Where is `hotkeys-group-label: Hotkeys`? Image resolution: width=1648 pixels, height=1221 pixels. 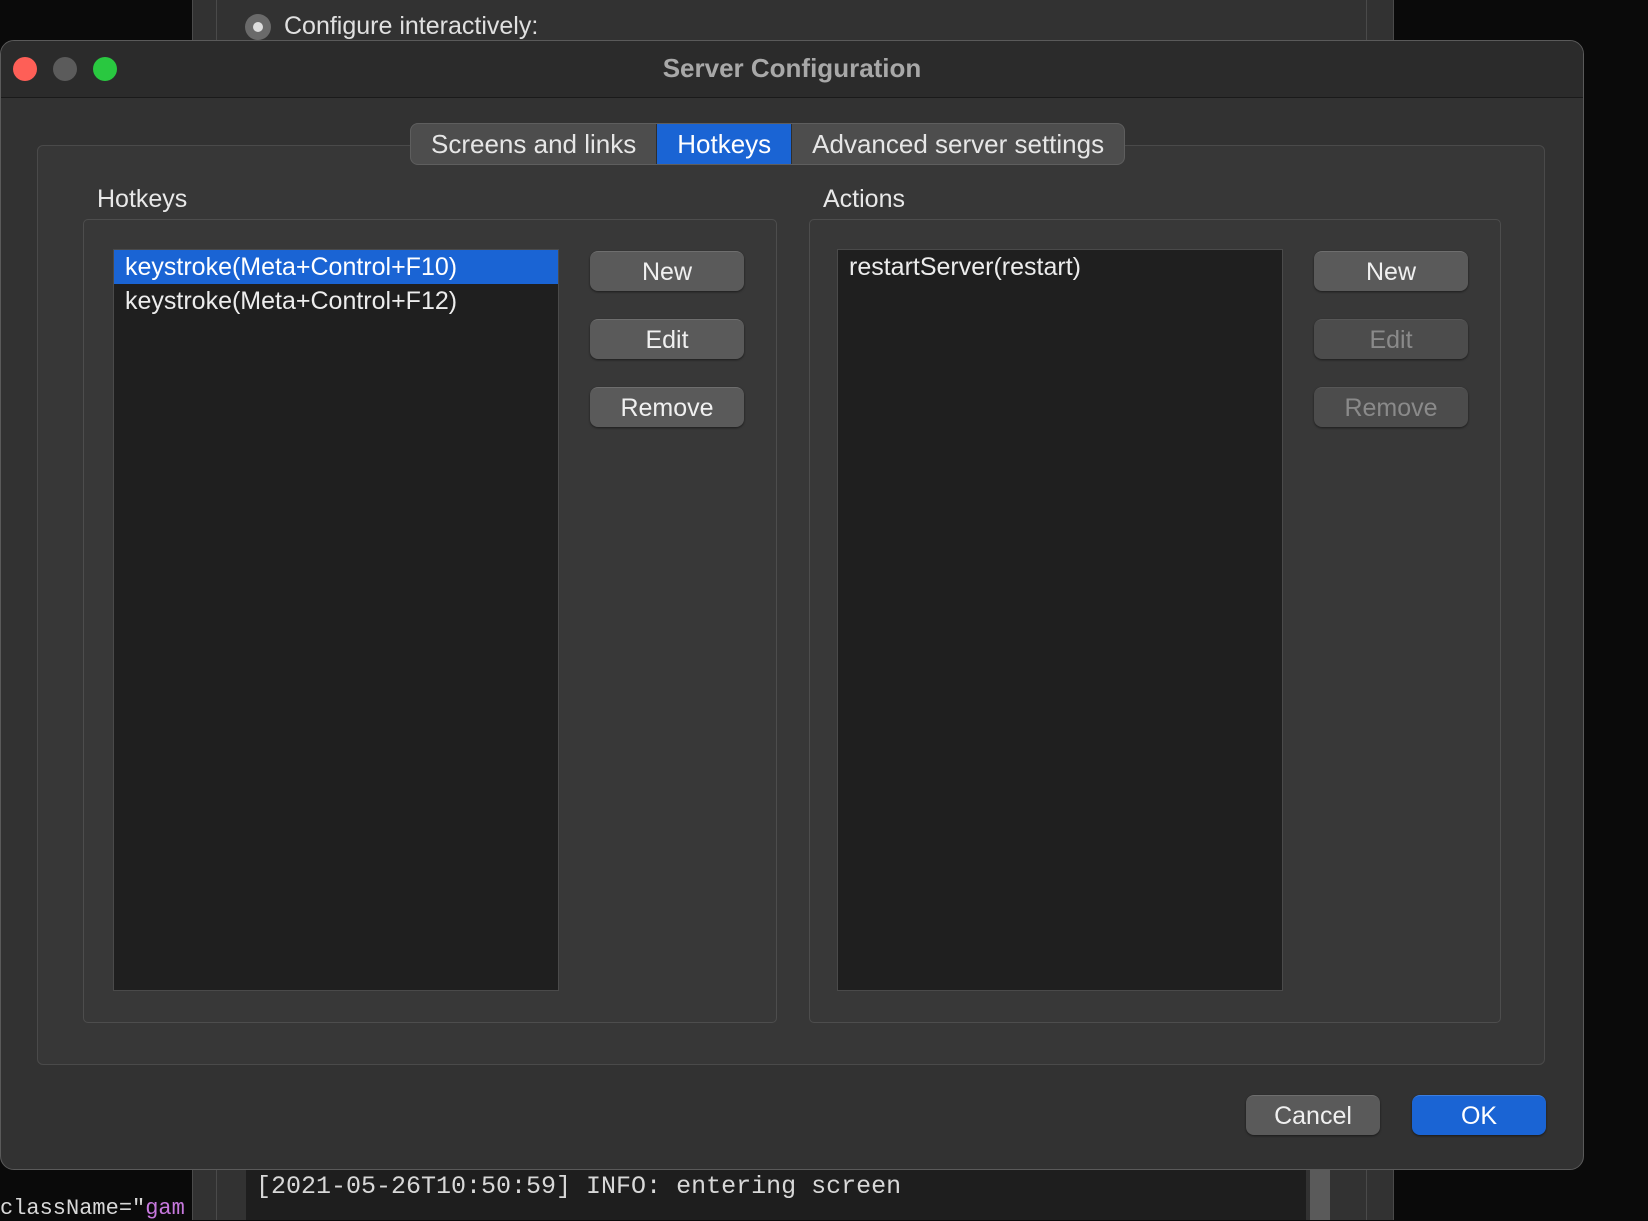 hotkeys-group-label: Hotkeys is located at coordinates (142, 199).